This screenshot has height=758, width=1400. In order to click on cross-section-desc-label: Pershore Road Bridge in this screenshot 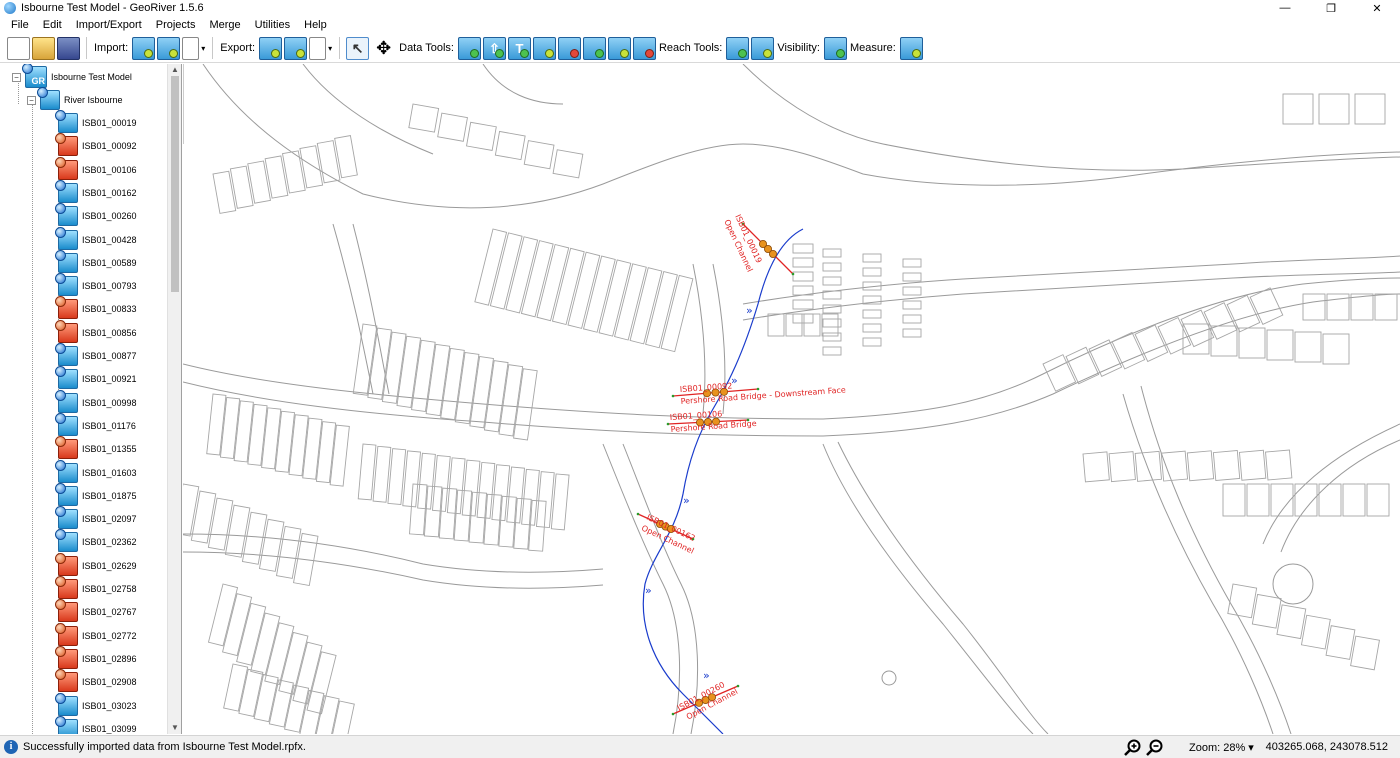, I will do `click(713, 426)`.